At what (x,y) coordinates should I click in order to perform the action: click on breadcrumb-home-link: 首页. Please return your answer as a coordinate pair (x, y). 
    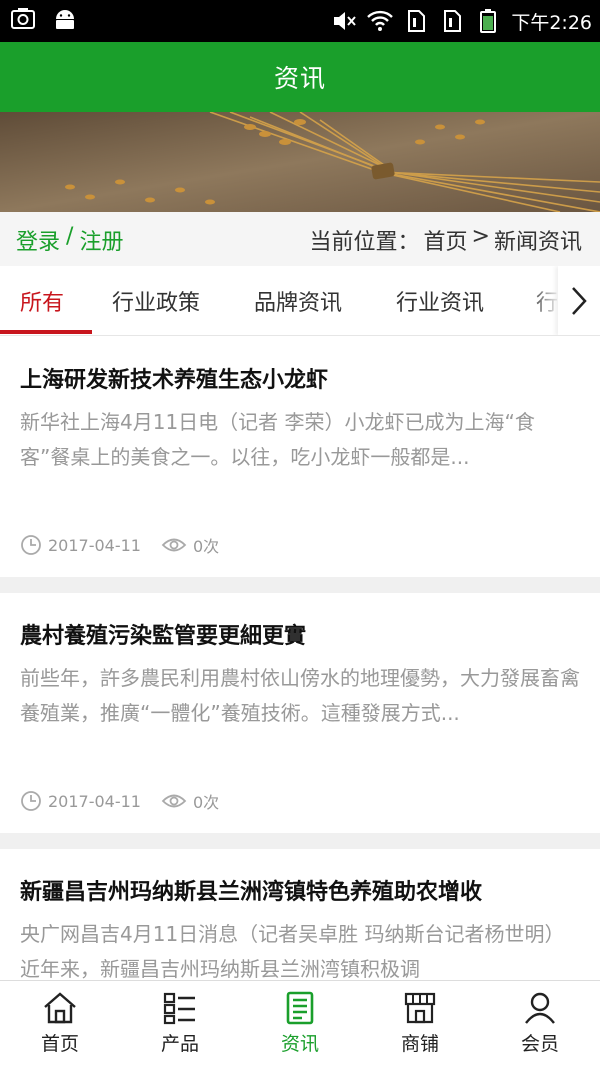
    Looking at the image, I should click on (446, 240).